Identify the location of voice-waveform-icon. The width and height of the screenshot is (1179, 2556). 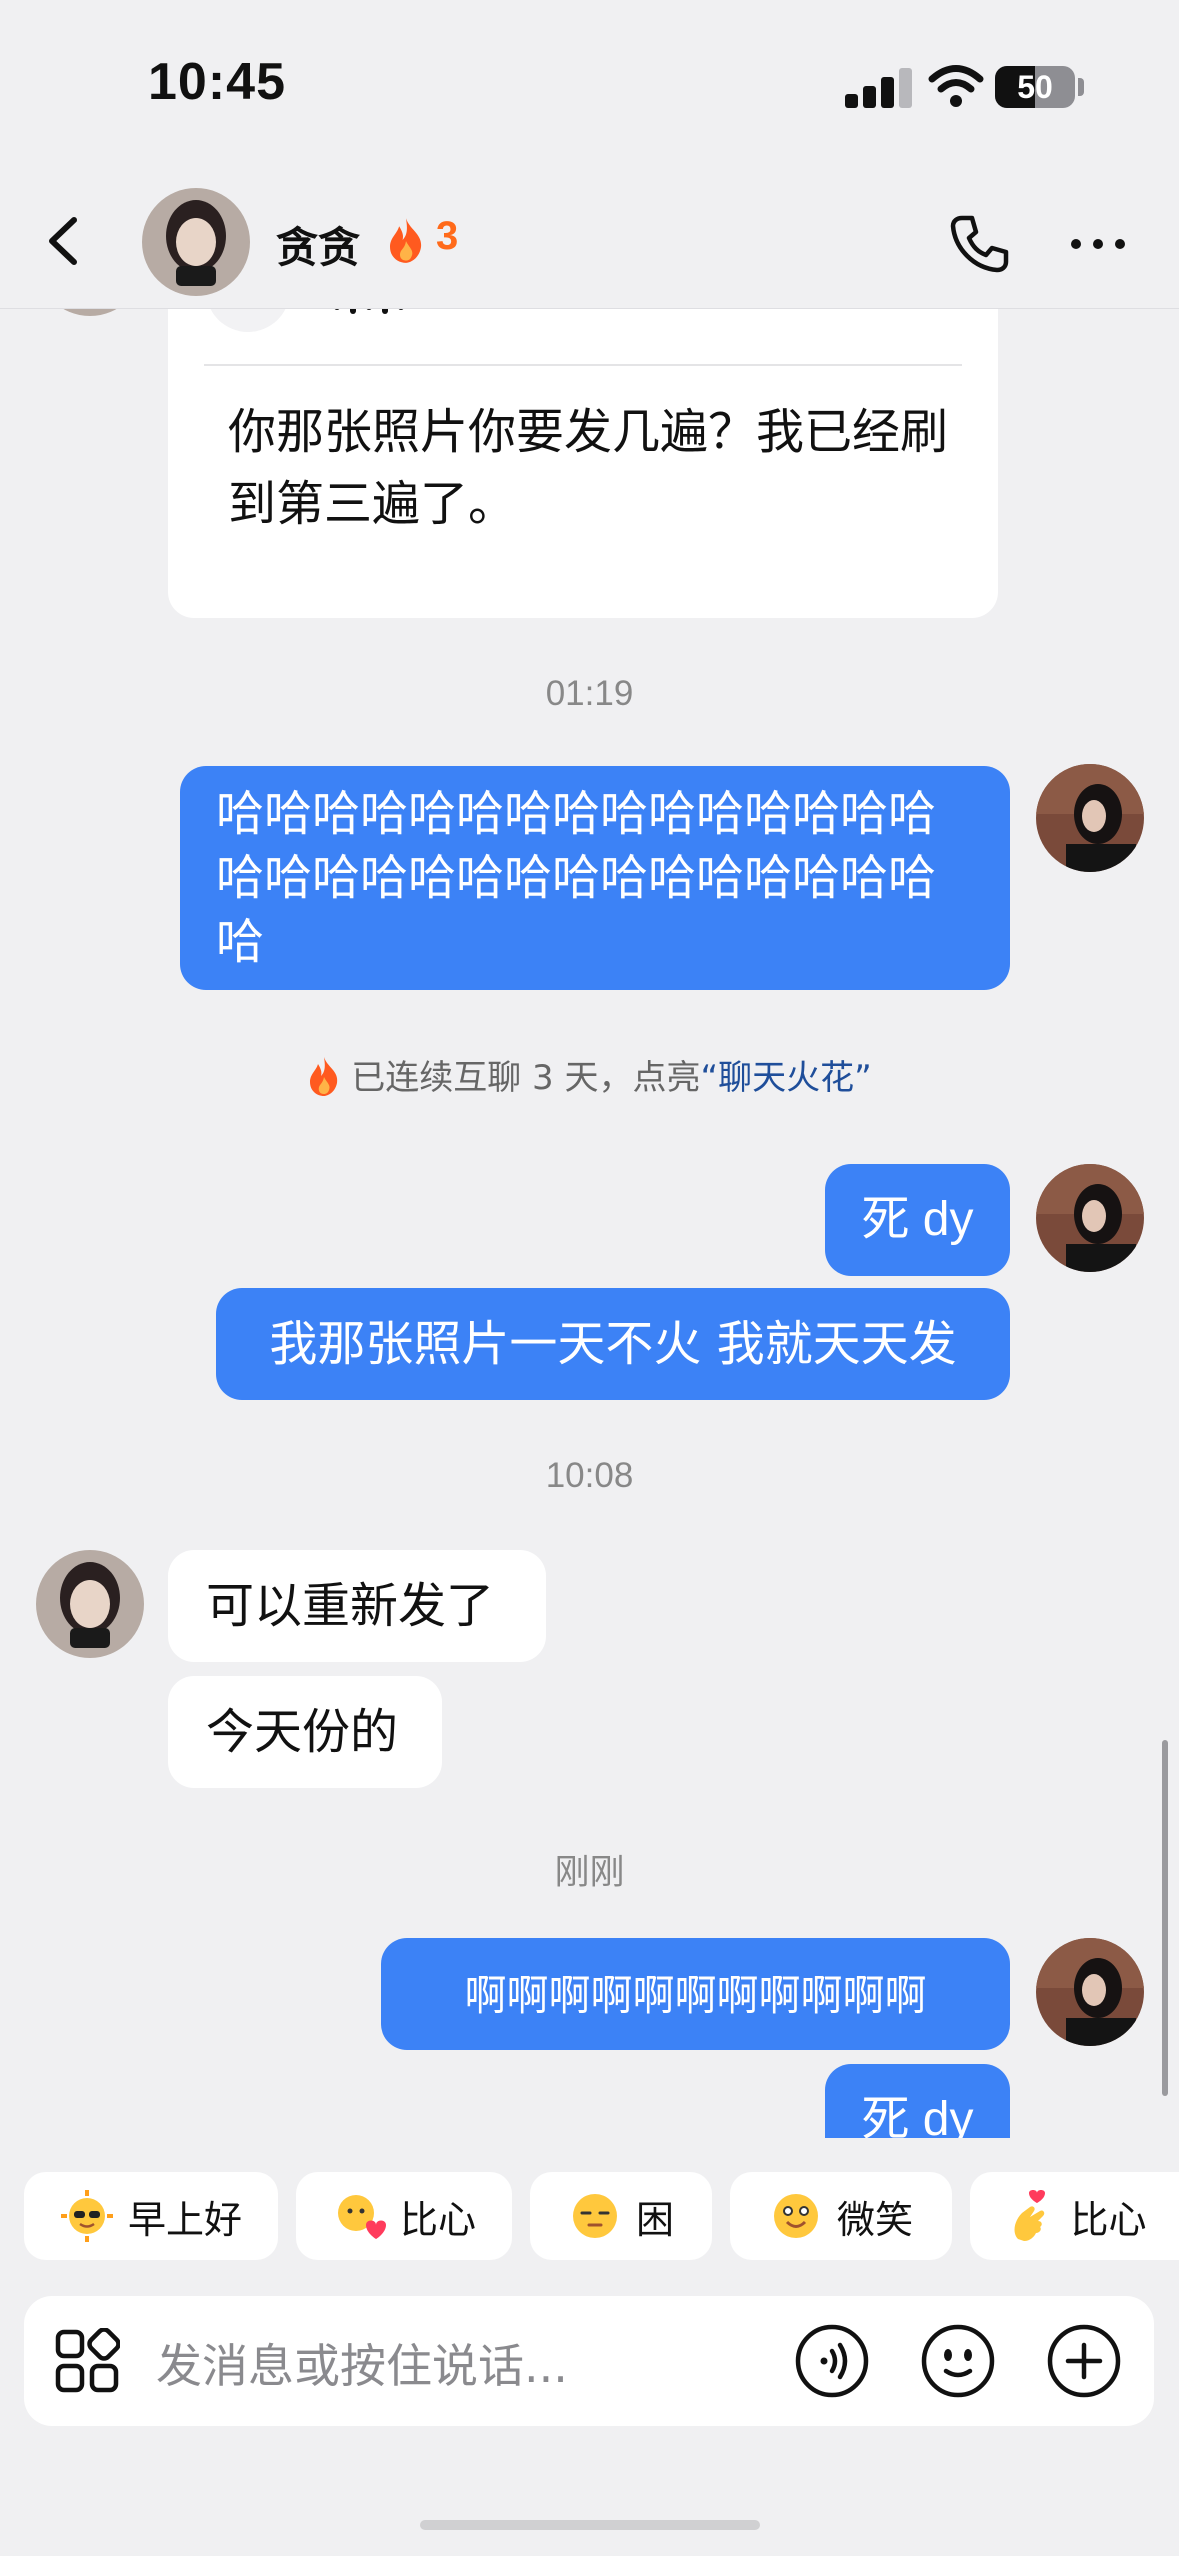
(369, 311).